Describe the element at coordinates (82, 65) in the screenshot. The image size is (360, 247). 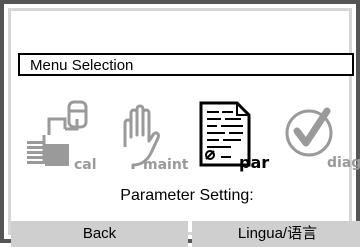
I see `menu-title: Menu Selection` at that location.